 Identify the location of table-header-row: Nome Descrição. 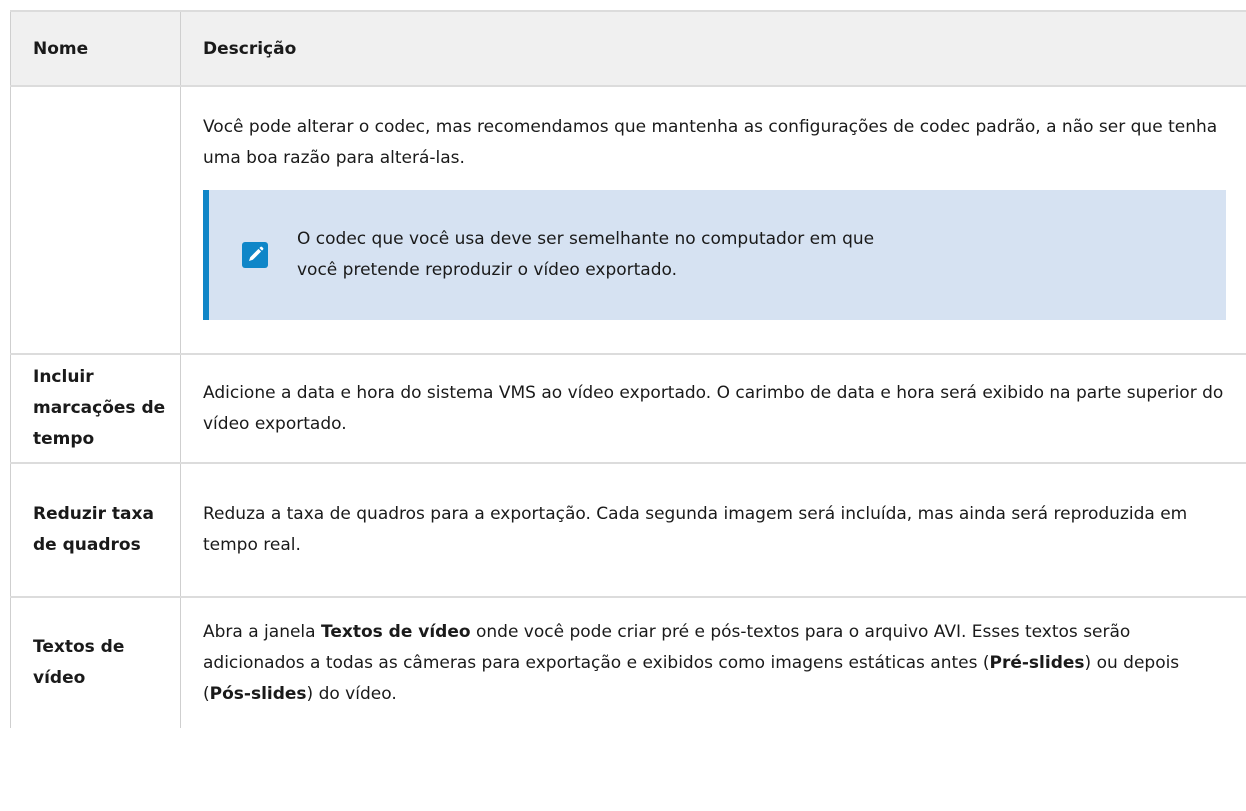
(628, 48).